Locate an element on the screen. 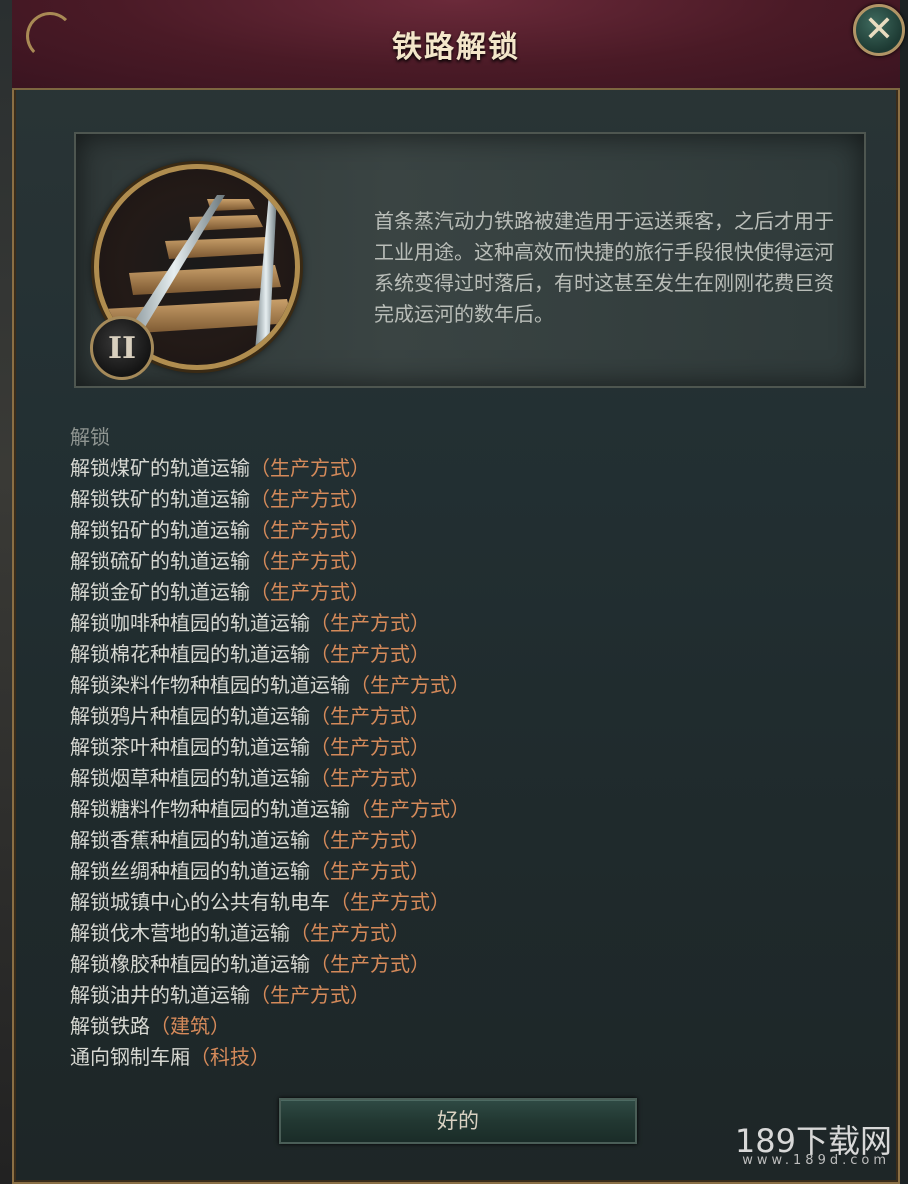  unlock-item-text: 解锁棉花种植园的轨道运输 is located at coordinates (190, 654).